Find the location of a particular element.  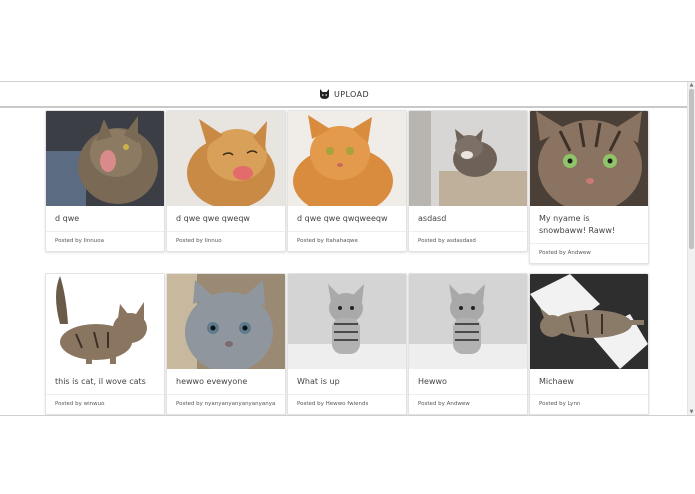

card-title: d qwe qwe qweqw is located at coordinates (226, 219).